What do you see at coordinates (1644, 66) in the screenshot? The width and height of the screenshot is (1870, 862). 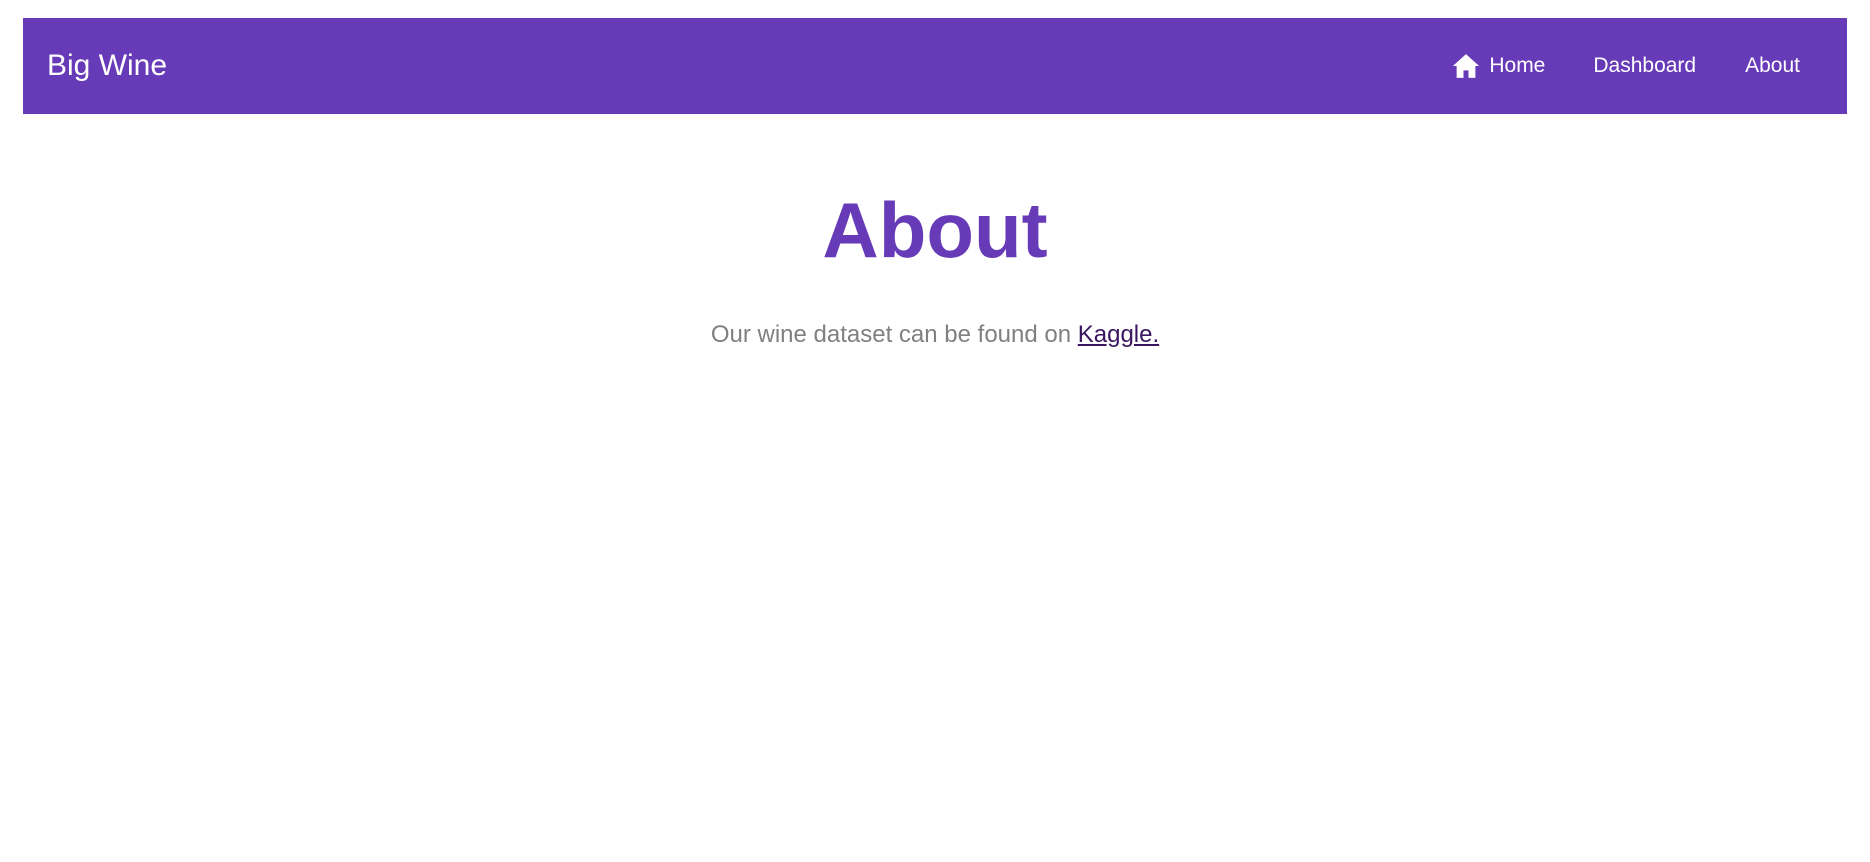 I see `nav-dashboard-link: Dashboard` at bounding box center [1644, 66].